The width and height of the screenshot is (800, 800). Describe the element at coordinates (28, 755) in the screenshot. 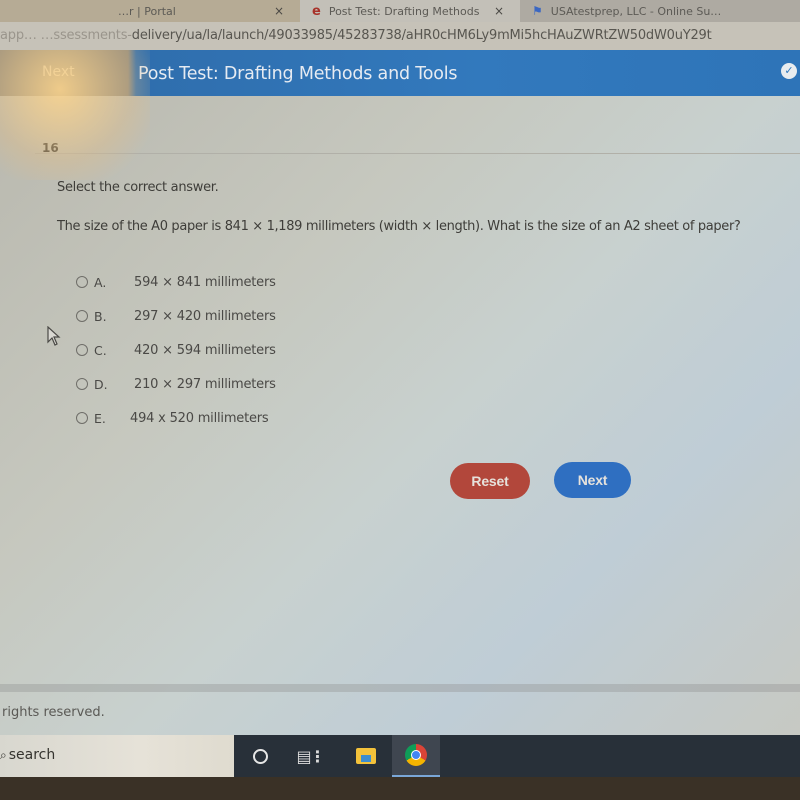

I see `search-label: search` at that location.